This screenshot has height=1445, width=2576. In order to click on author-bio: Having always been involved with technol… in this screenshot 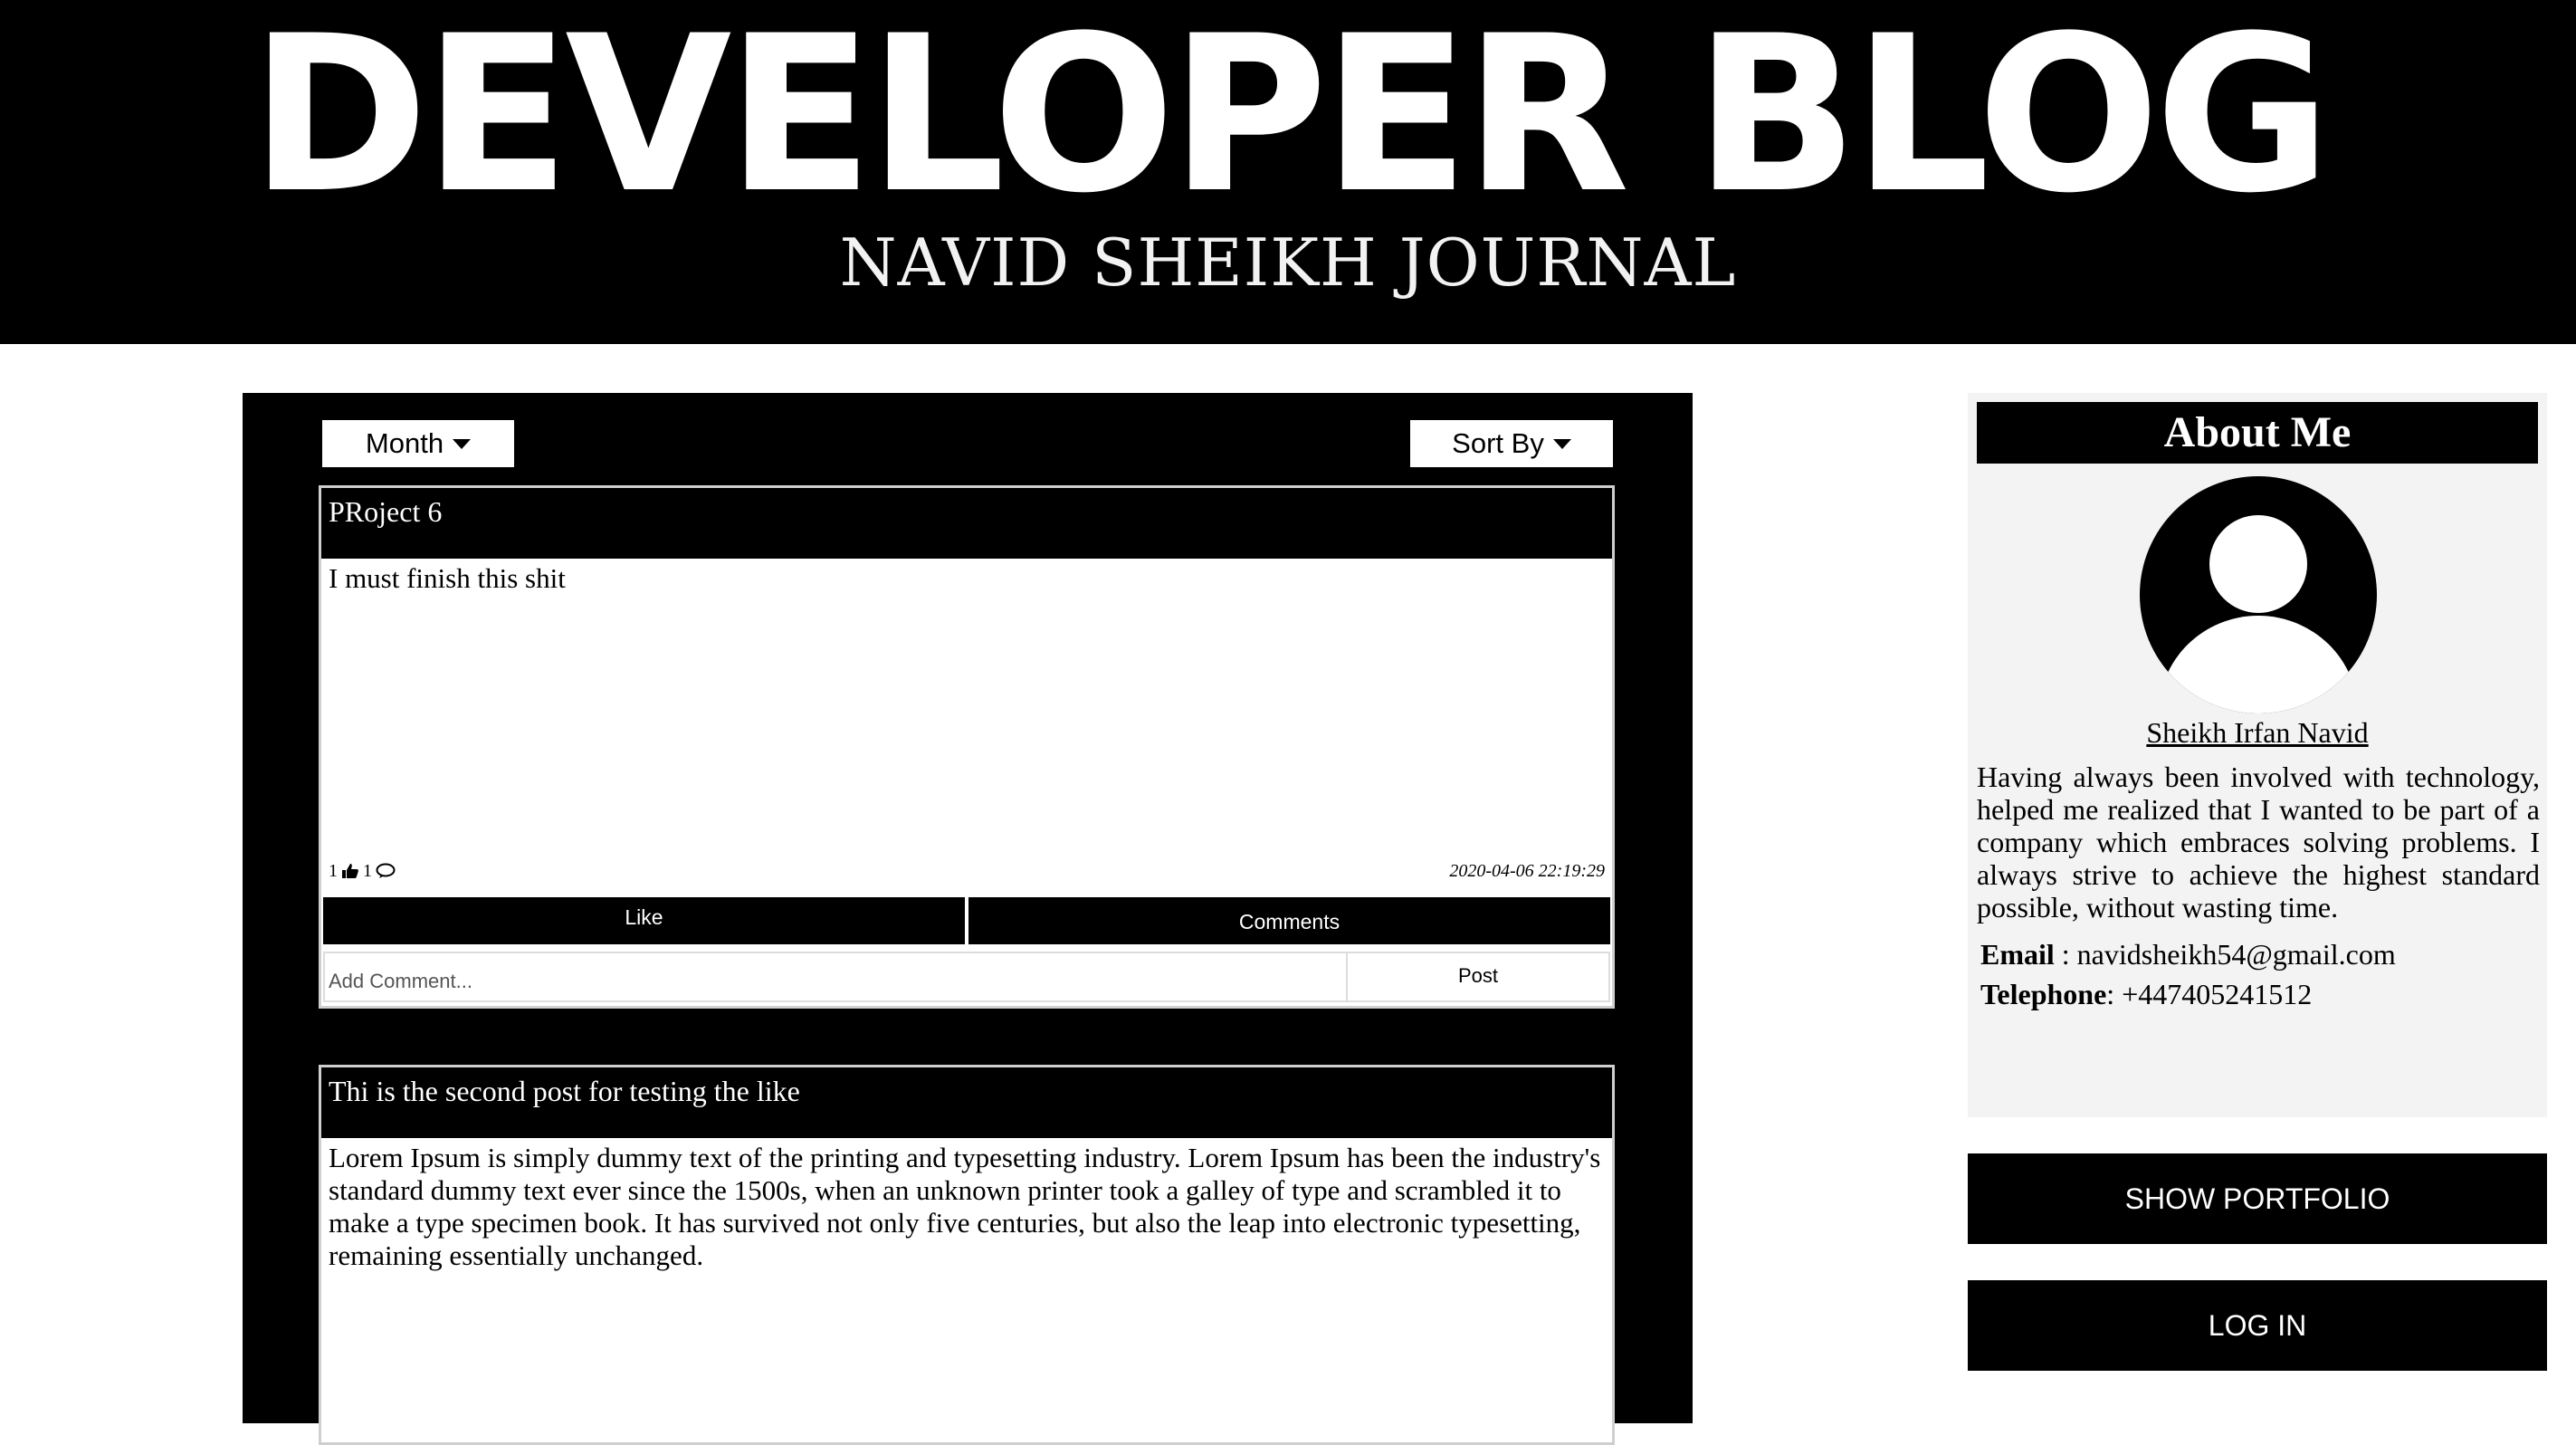, I will do `click(2258, 842)`.